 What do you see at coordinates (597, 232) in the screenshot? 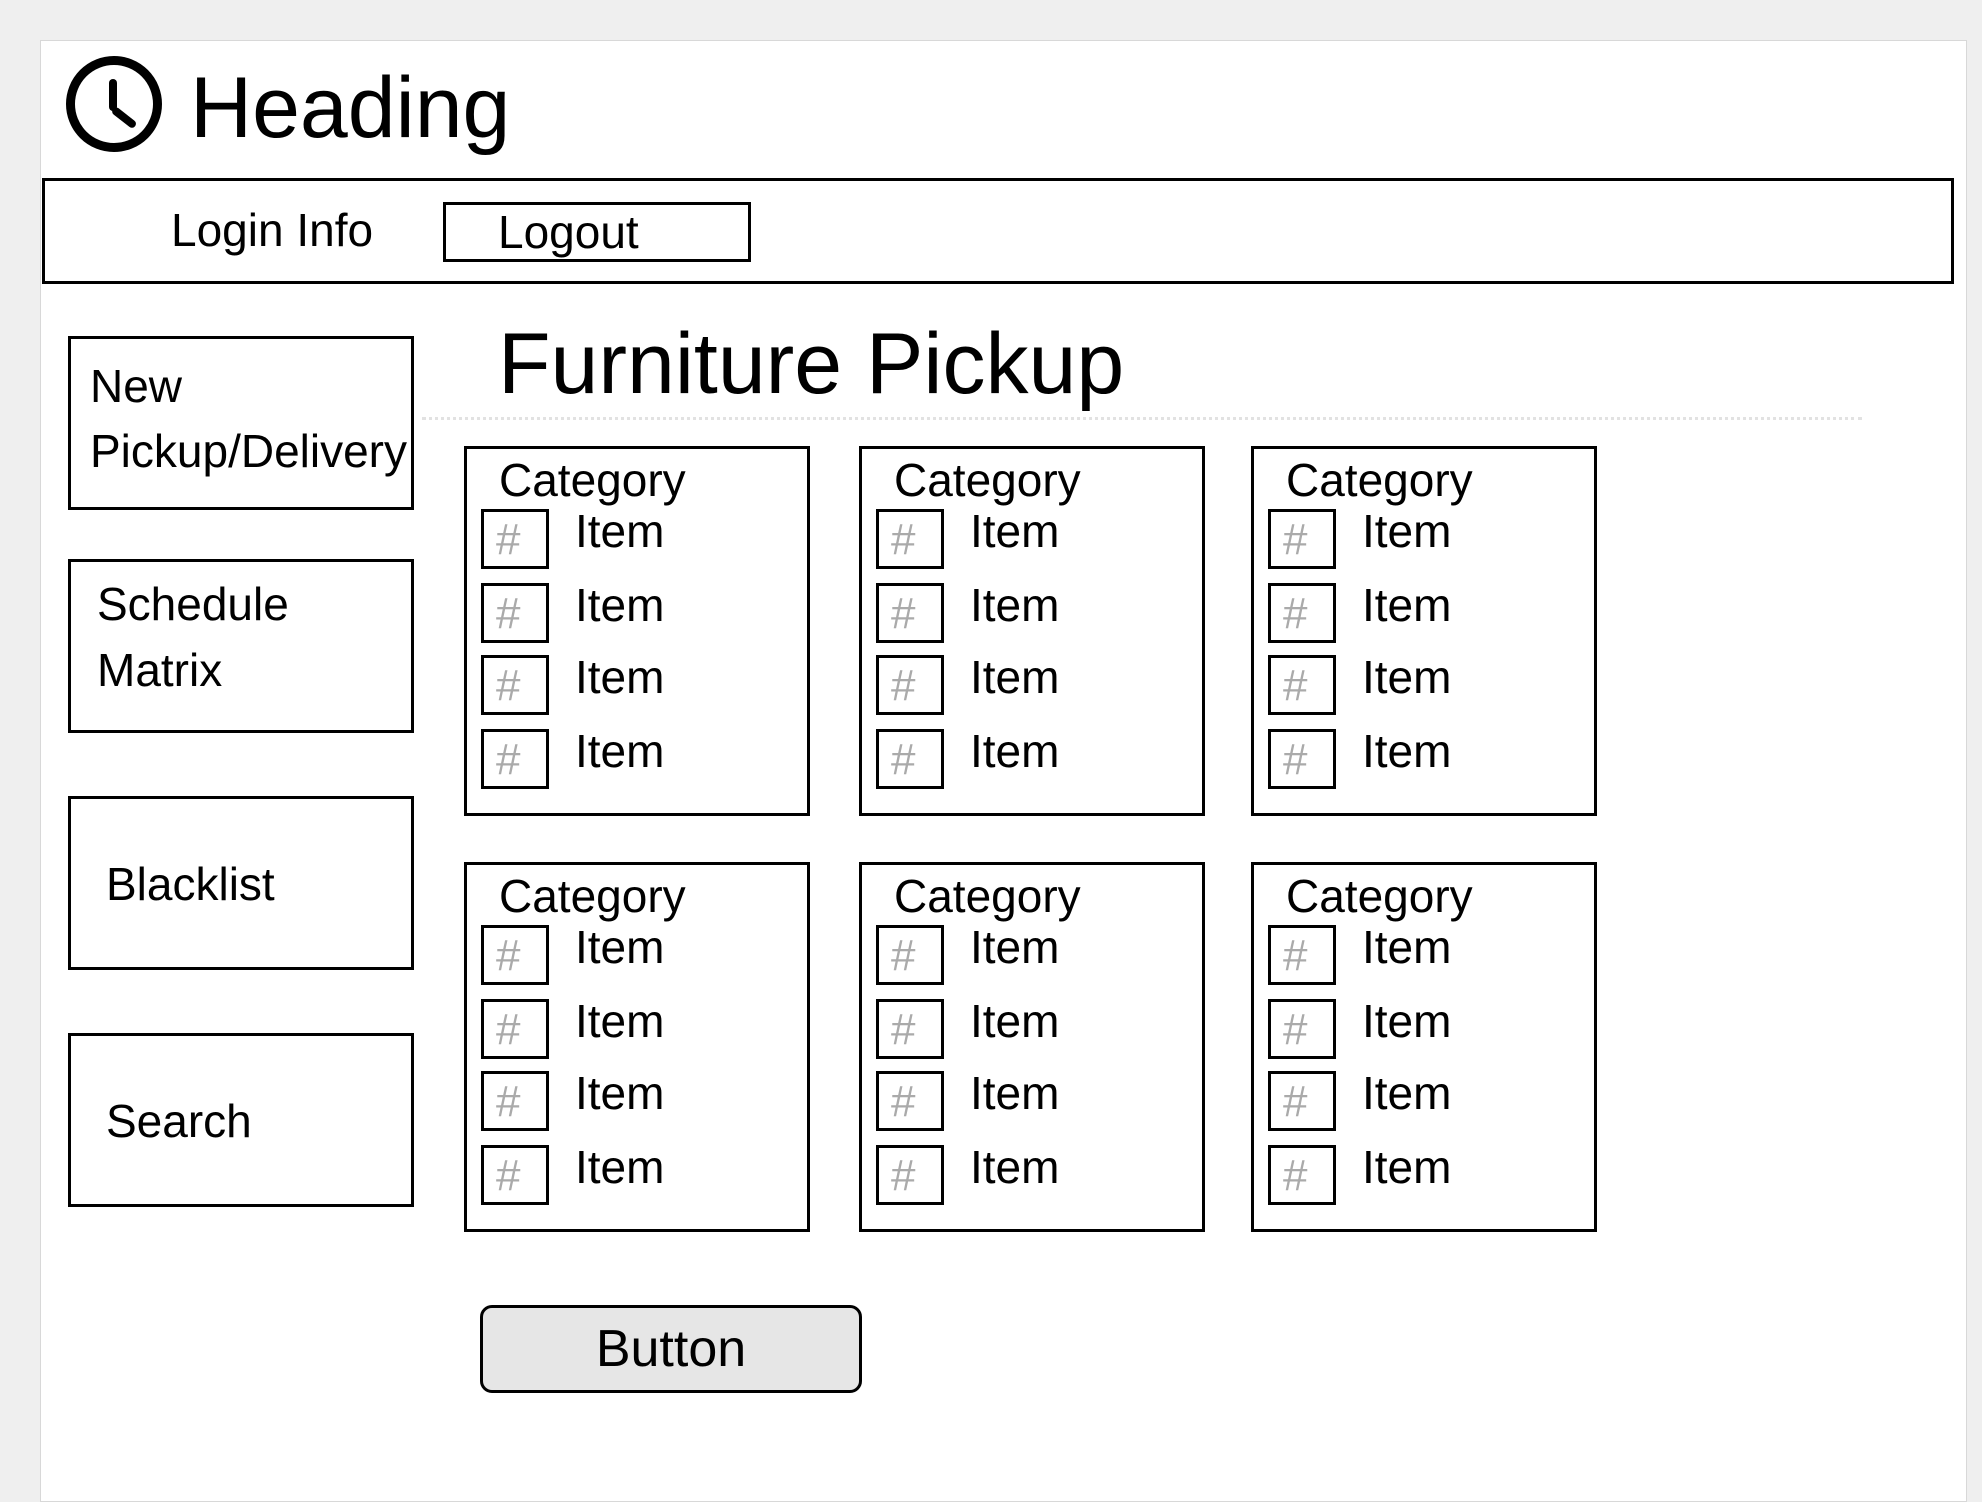
I see `logout-button: Logout` at bounding box center [597, 232].